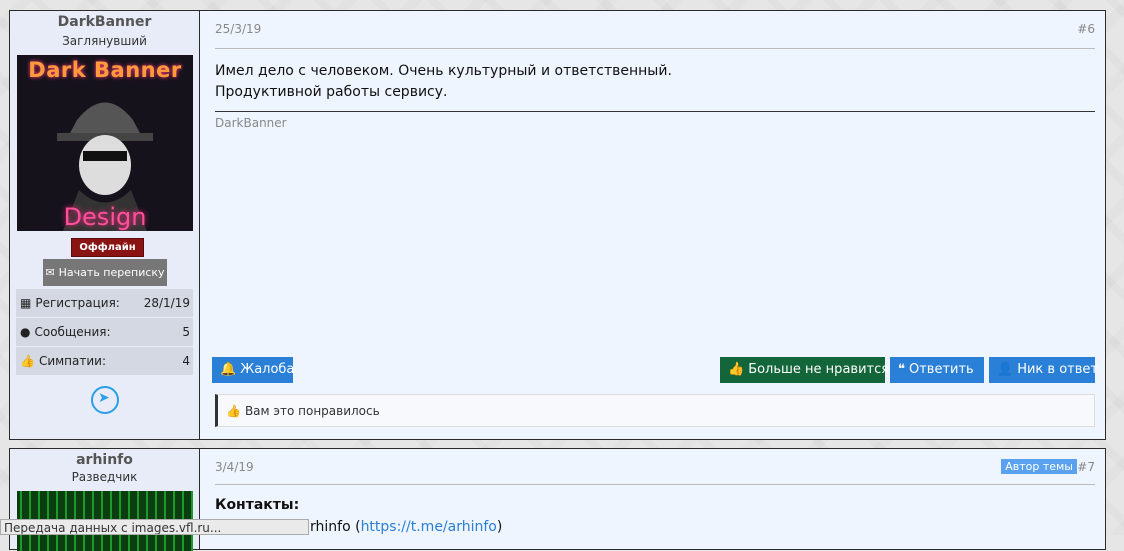  I want to click on user-title: Разведчик, so click(104, 477).